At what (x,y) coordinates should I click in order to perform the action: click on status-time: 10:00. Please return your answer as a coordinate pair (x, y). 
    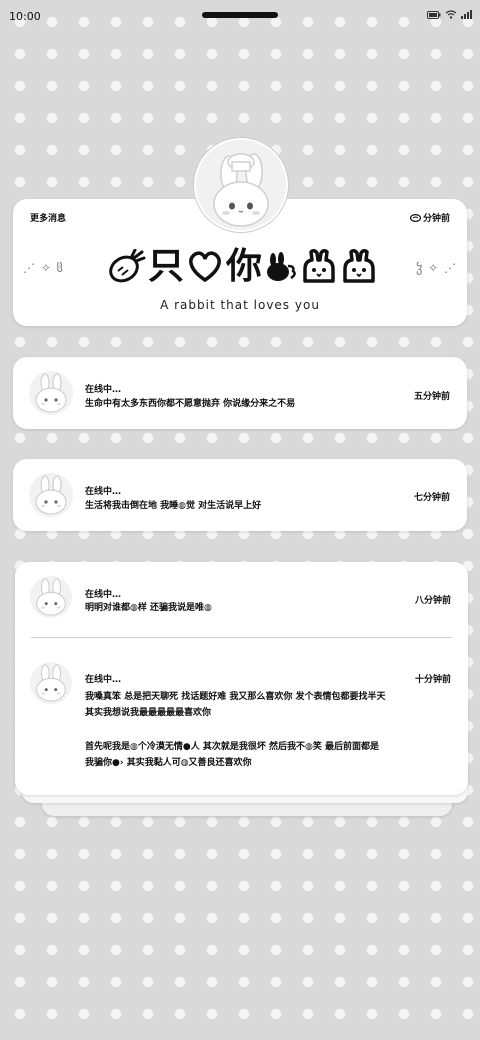
    Looking at the image, I should click on (25, 16).